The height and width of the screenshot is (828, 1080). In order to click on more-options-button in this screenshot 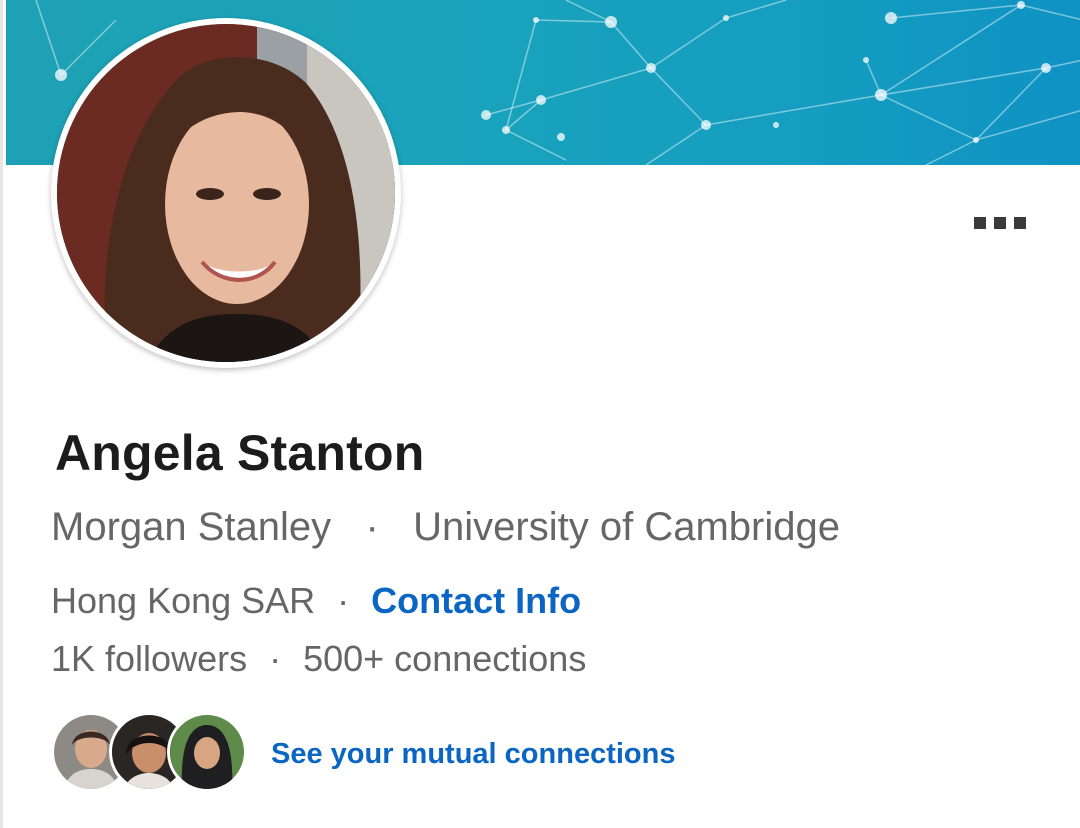, I will do `click(1000, 223)`.